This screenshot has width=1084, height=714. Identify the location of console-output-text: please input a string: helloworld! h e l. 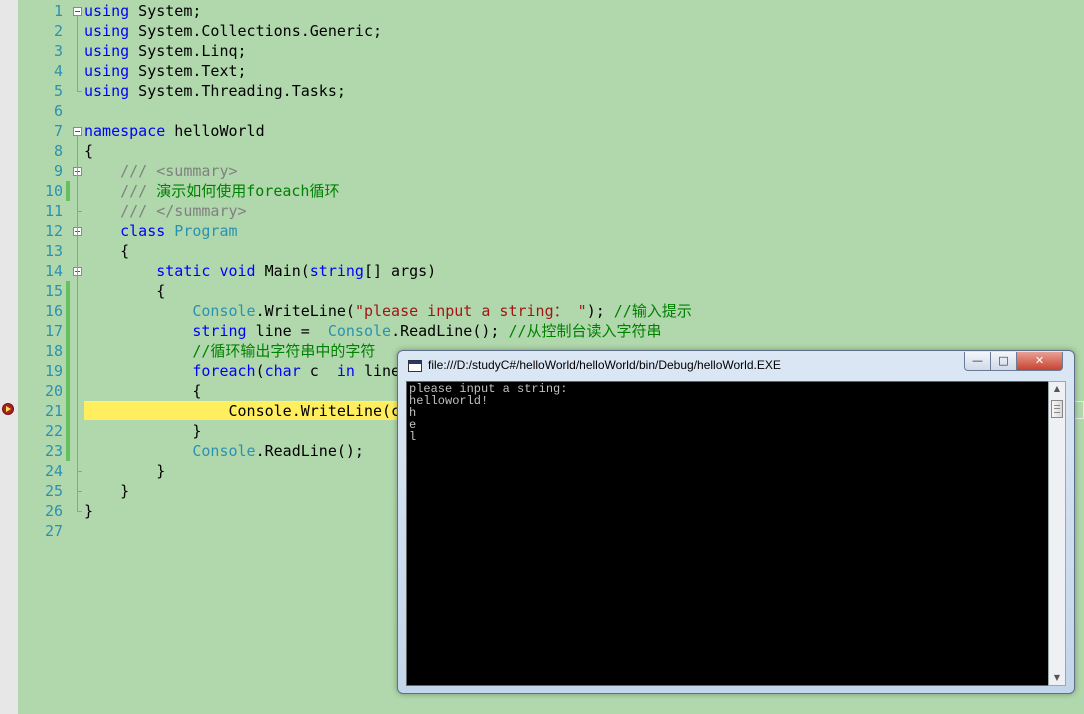
(488, 413).